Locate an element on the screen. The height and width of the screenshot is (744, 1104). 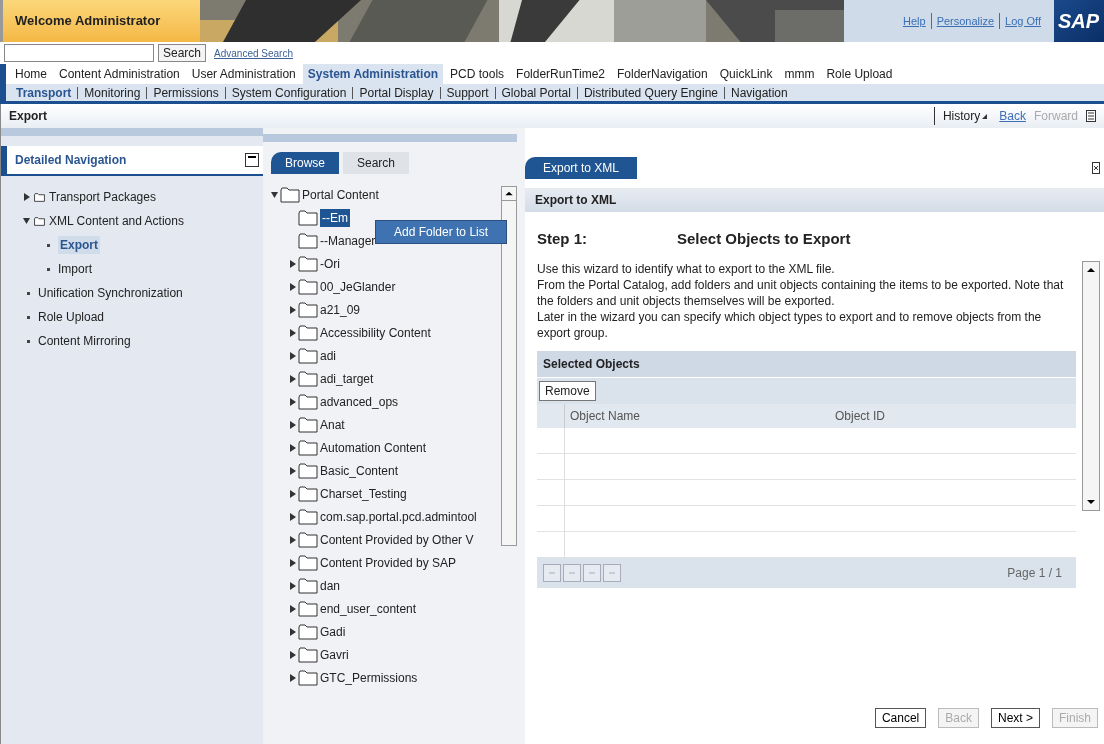
tree-item: Anat is located at coordinates (332, 425).